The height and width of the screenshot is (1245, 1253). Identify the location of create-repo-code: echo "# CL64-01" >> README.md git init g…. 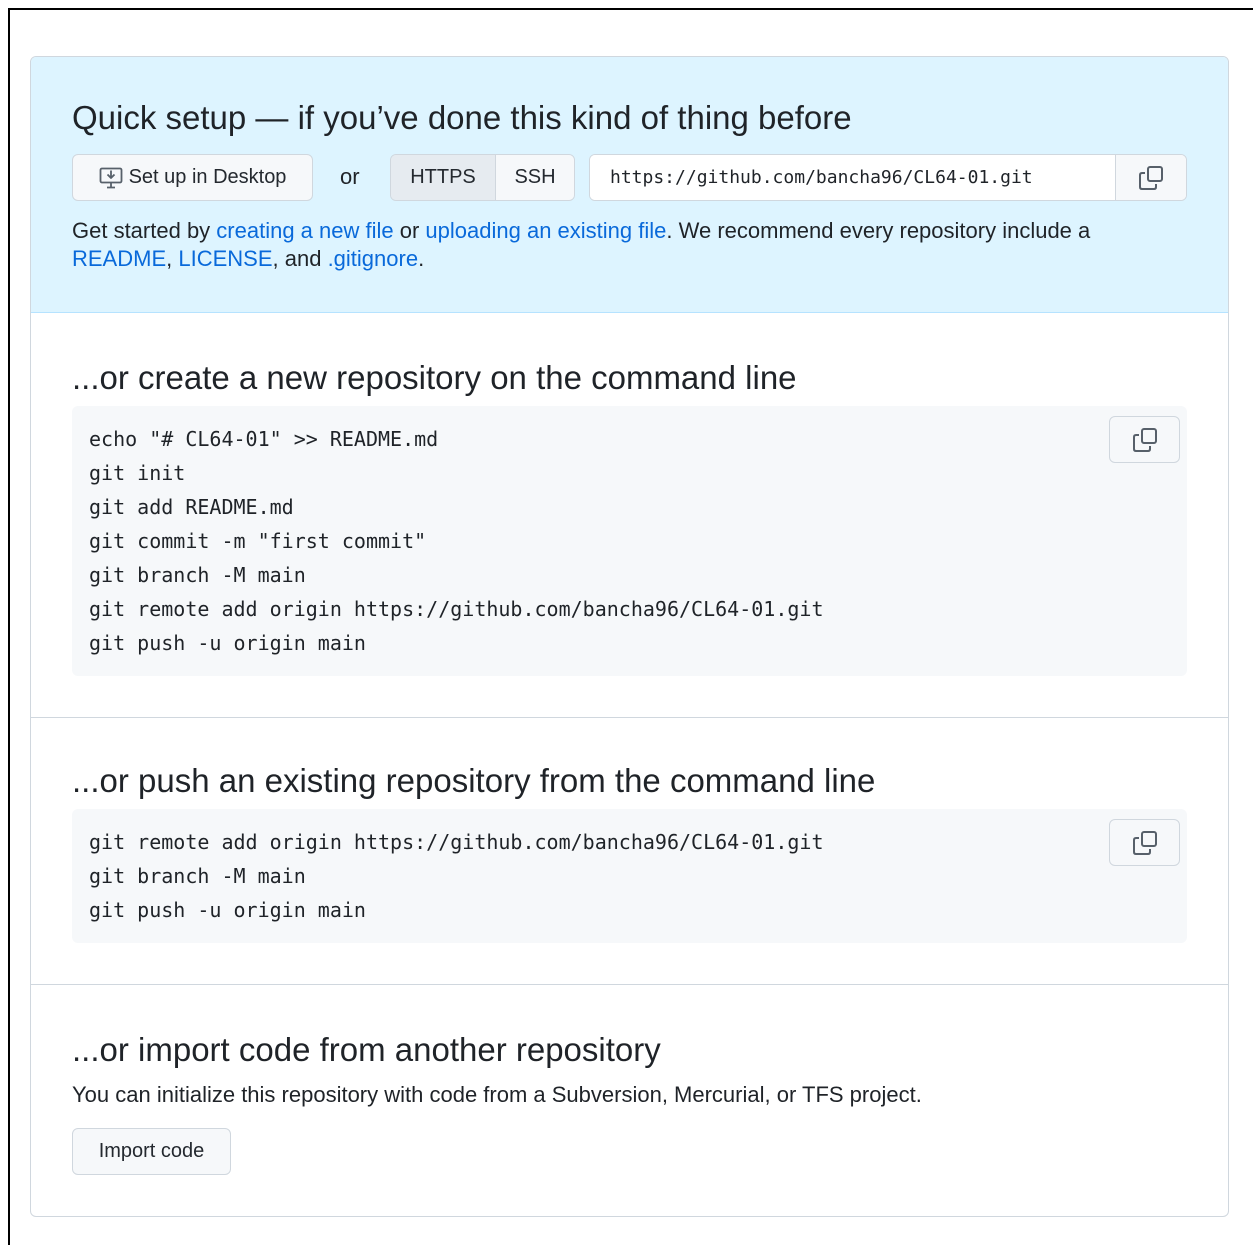
(456, 541).